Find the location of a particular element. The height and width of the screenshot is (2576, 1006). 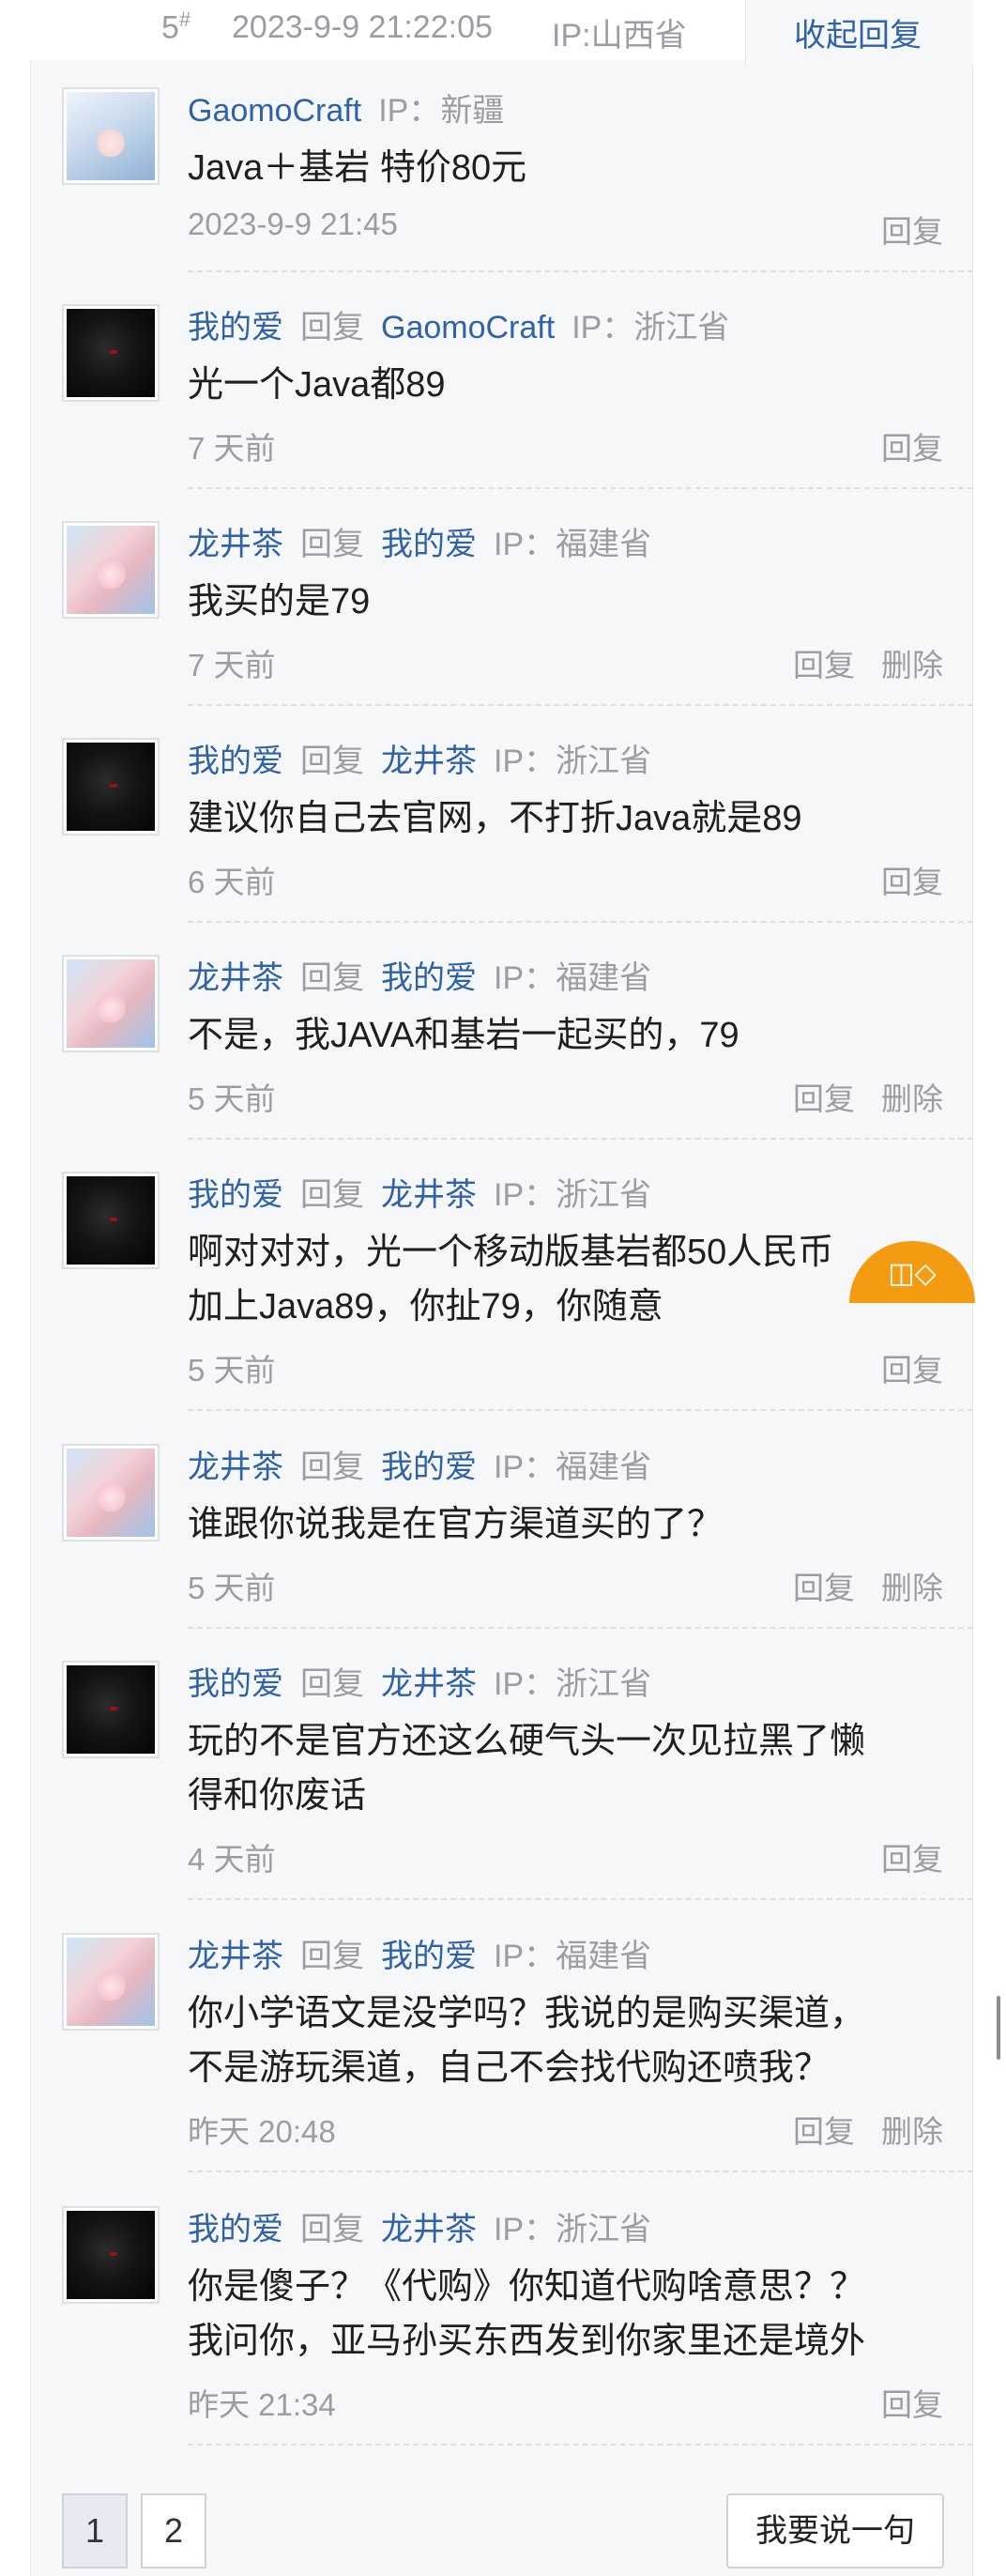

reply-ip: 新疆 is located at coordinates (473, 111).